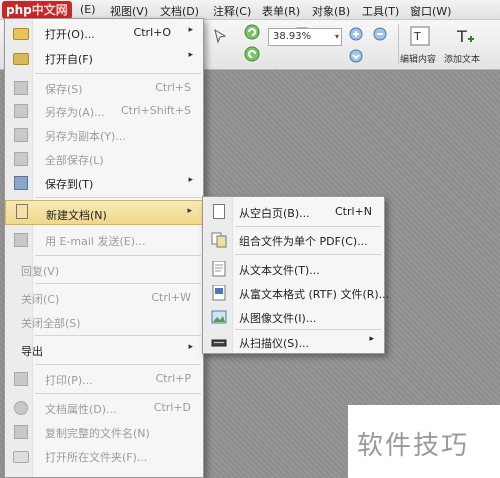 The width and height of the screenshot is (500, 478). I want to click on image-file-icon, so click(219, 317).